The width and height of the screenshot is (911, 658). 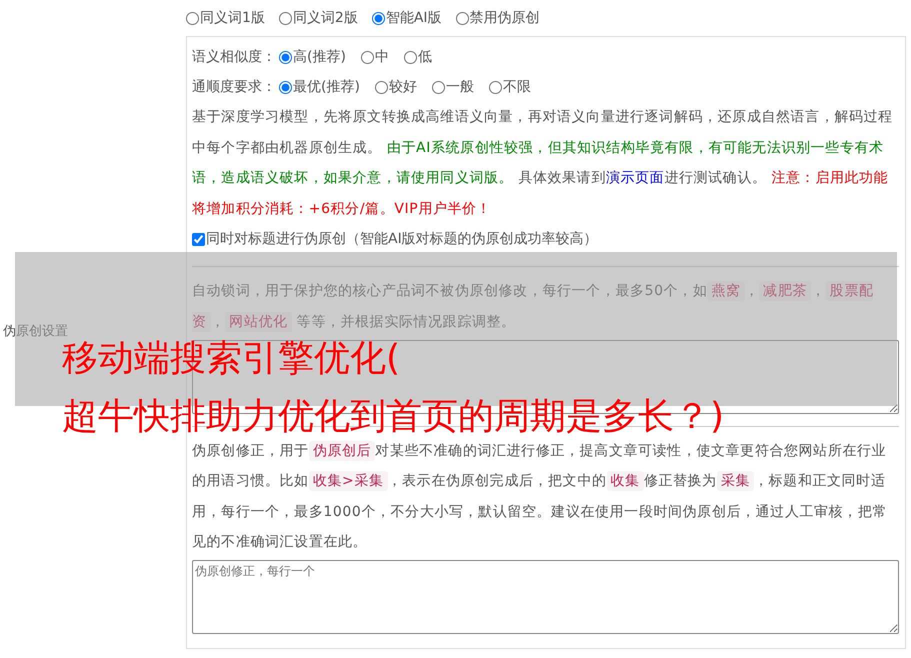 What do you see at coordinates (326, 87) in the screenshot?
I see `radio-label: 最优(推荐)` at bounding box center [326, 87].